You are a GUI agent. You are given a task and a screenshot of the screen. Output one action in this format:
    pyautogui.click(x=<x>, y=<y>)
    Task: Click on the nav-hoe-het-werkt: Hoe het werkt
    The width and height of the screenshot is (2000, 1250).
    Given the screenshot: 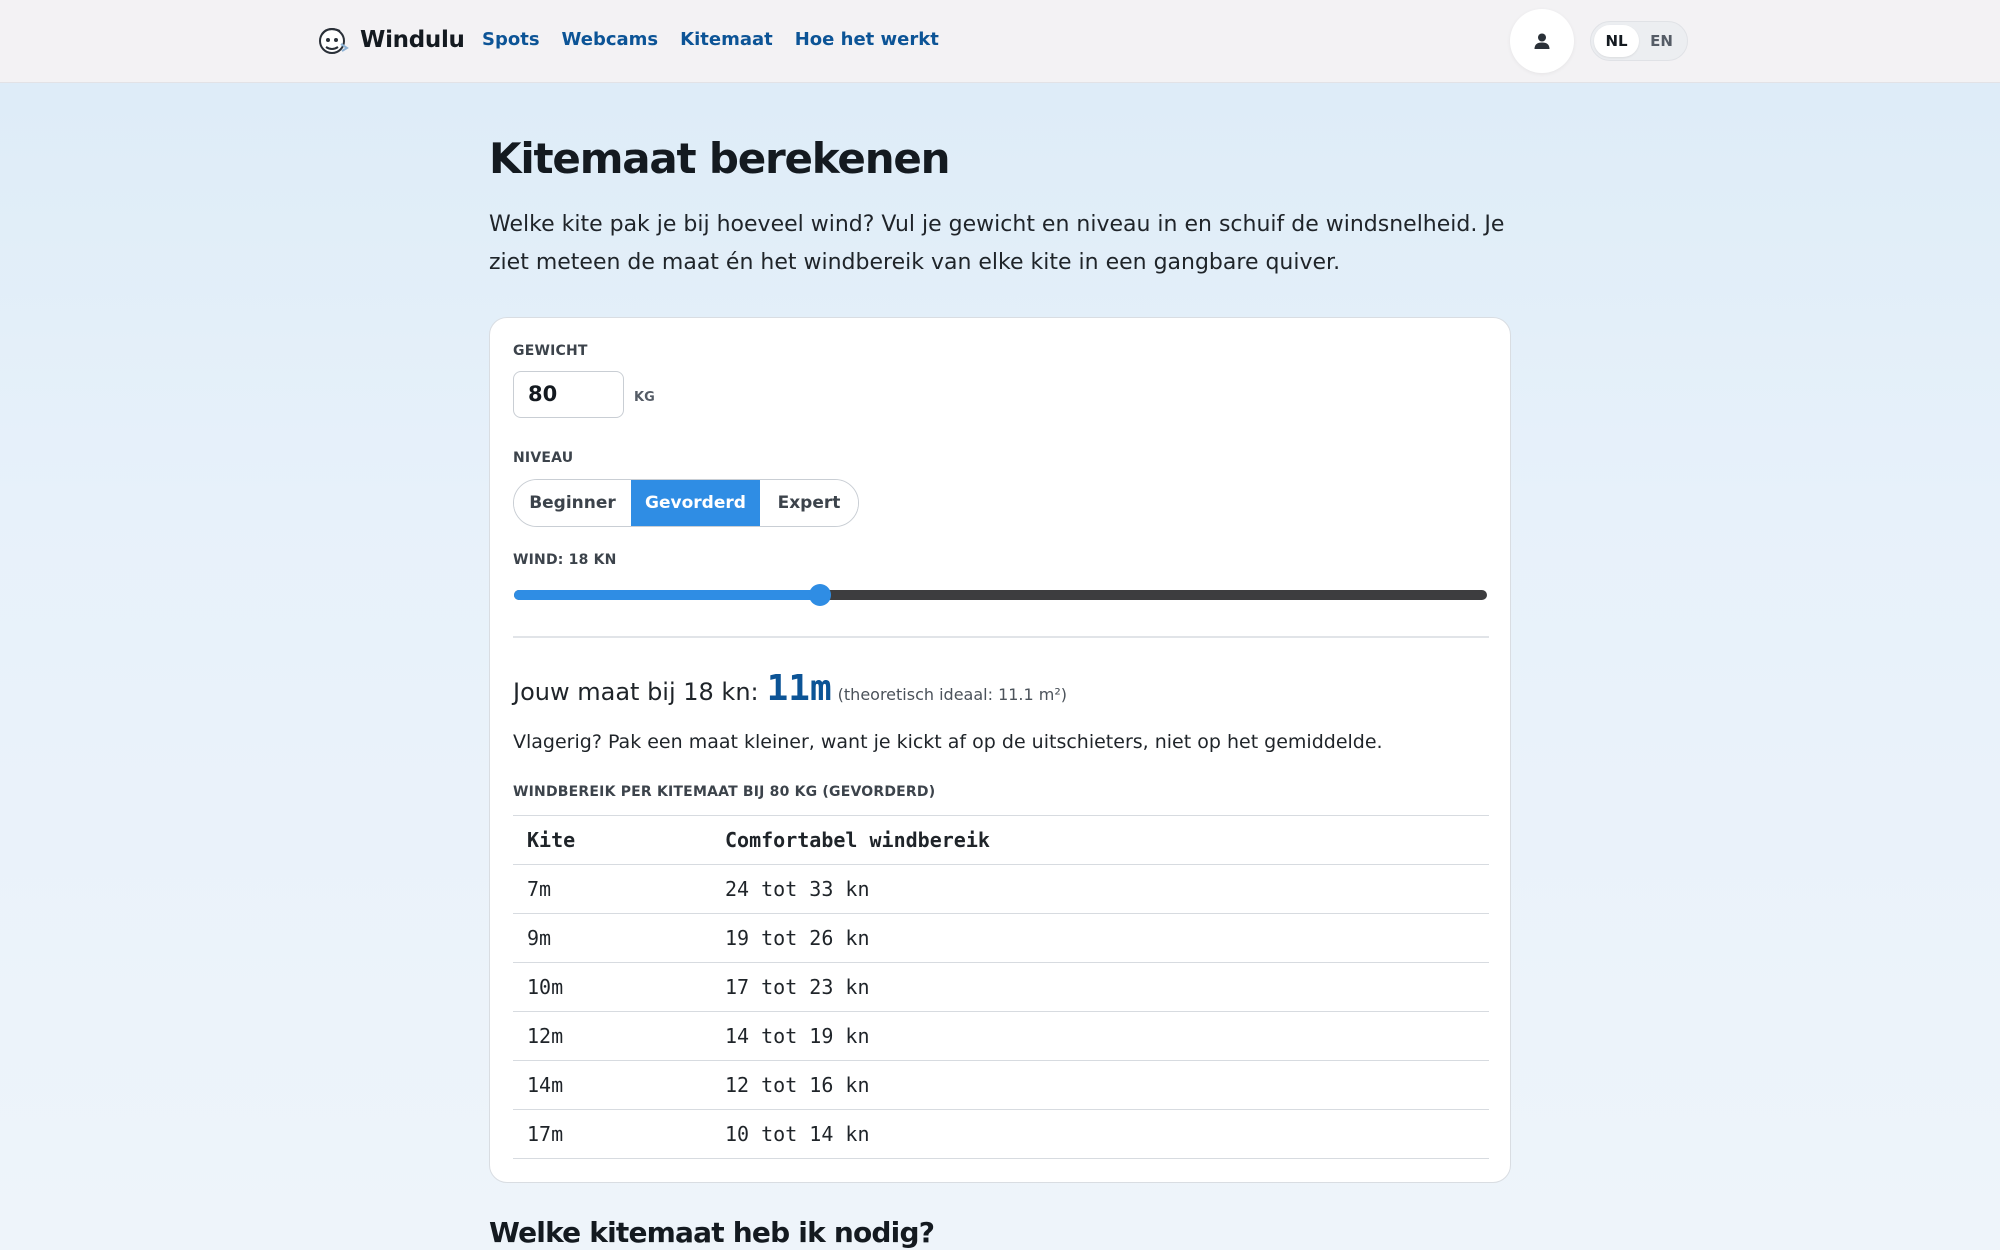 What is the action you would take?
    pyautogui.click(x=867, y=39)
    